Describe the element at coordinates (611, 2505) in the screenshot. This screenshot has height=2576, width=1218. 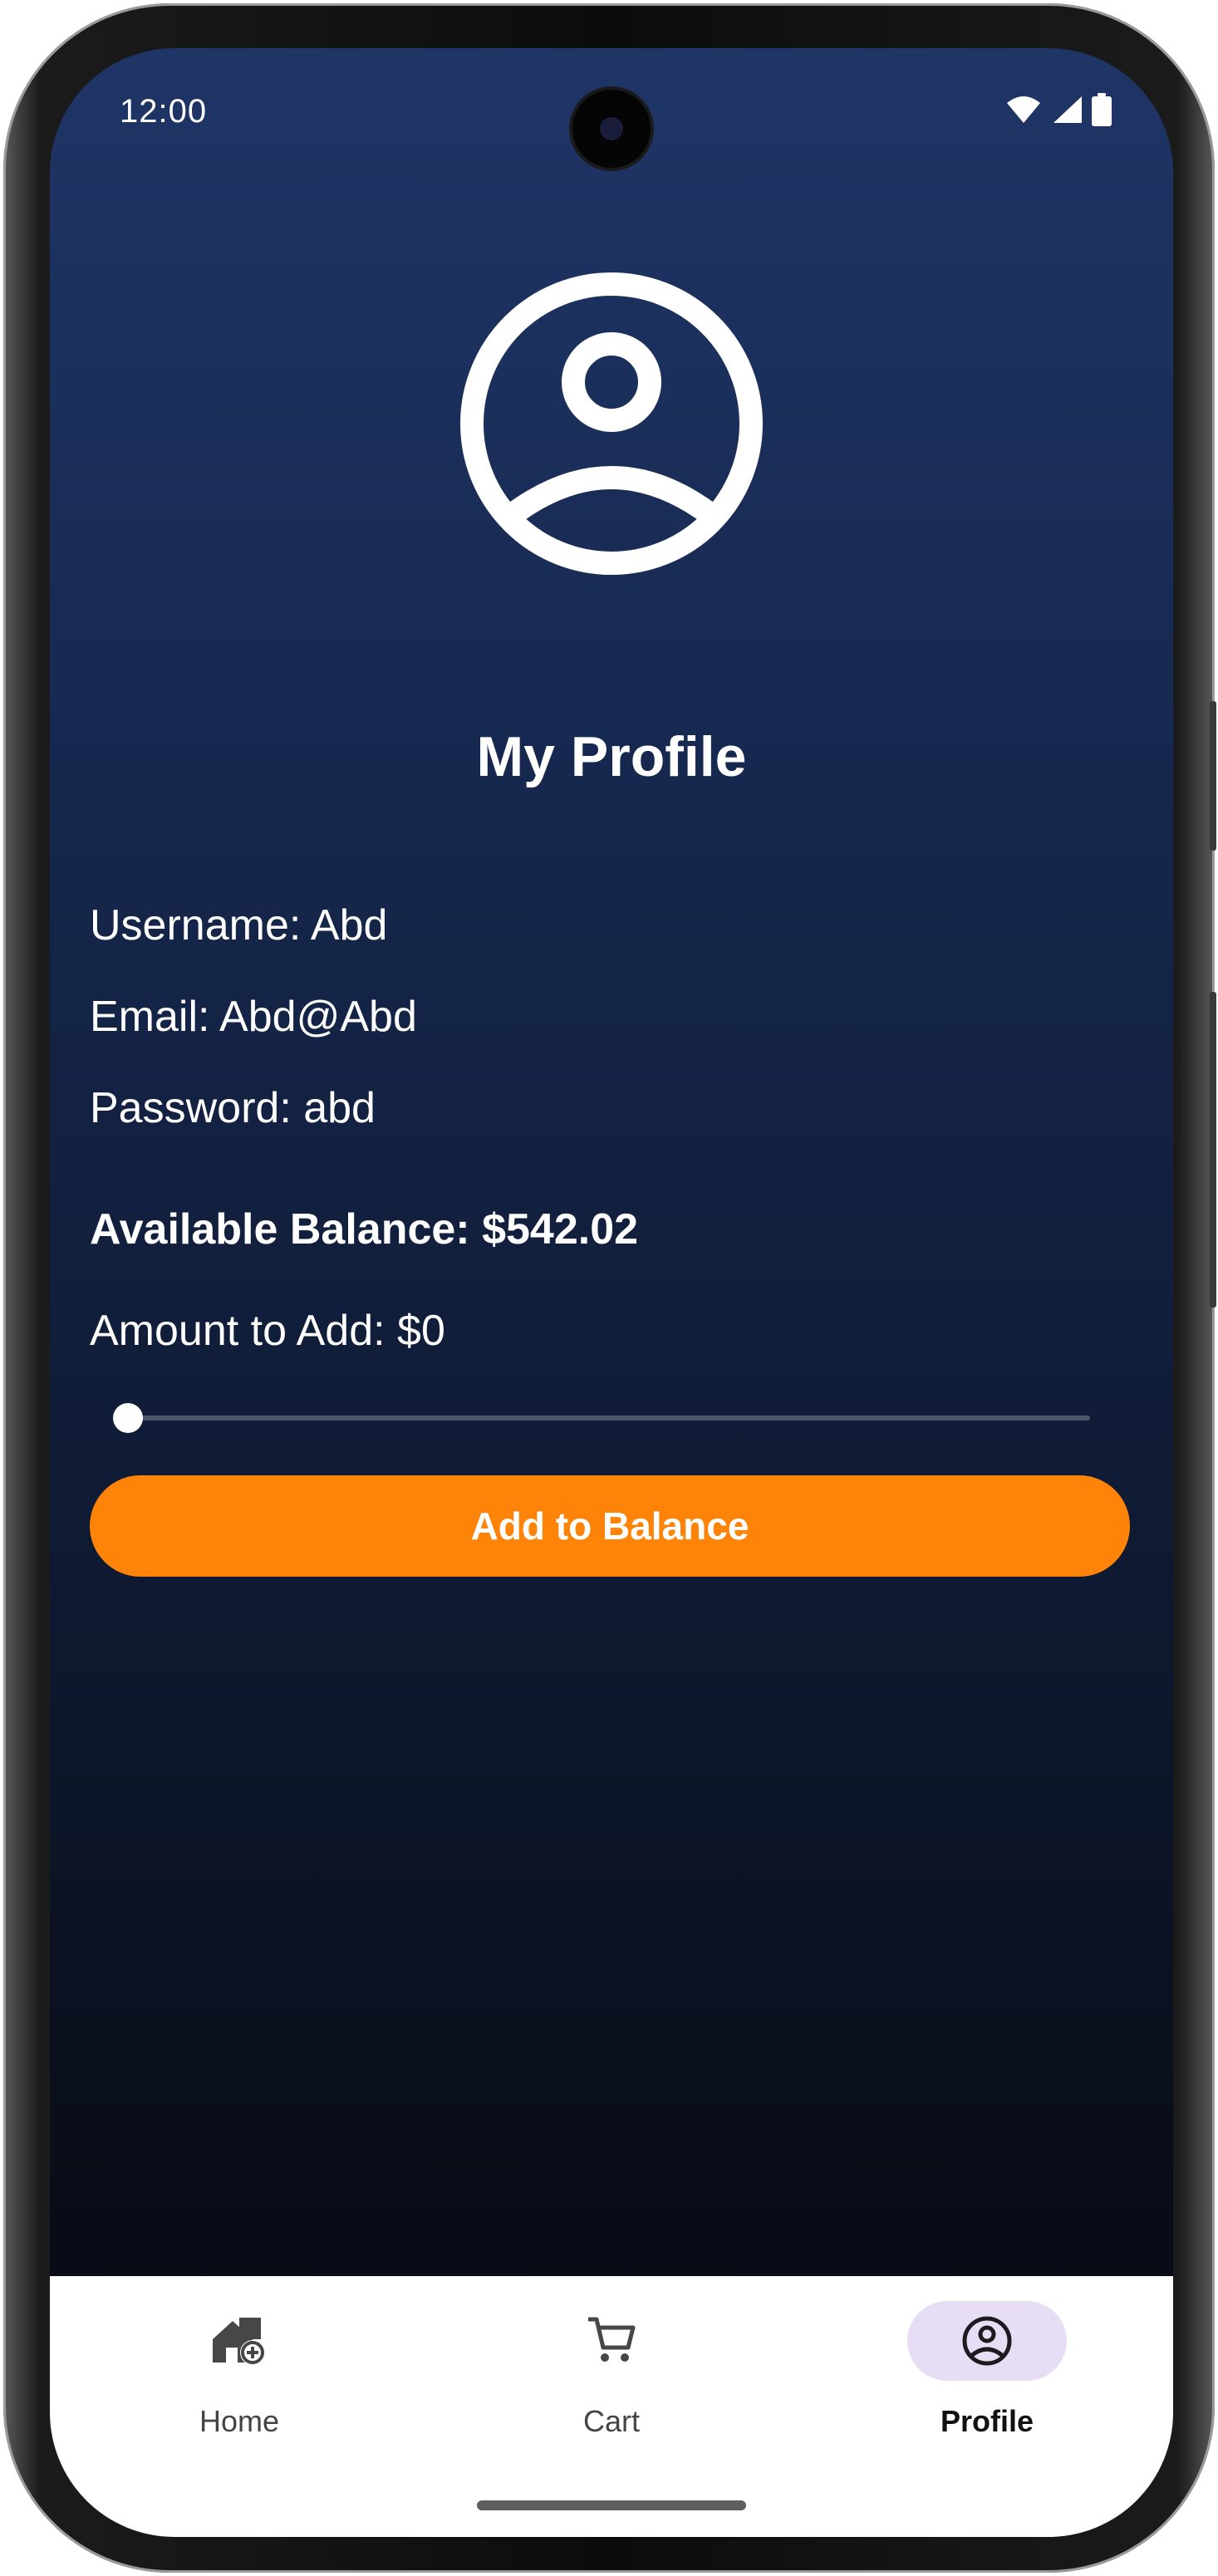
I see `gesture-home-indicator` at that location.